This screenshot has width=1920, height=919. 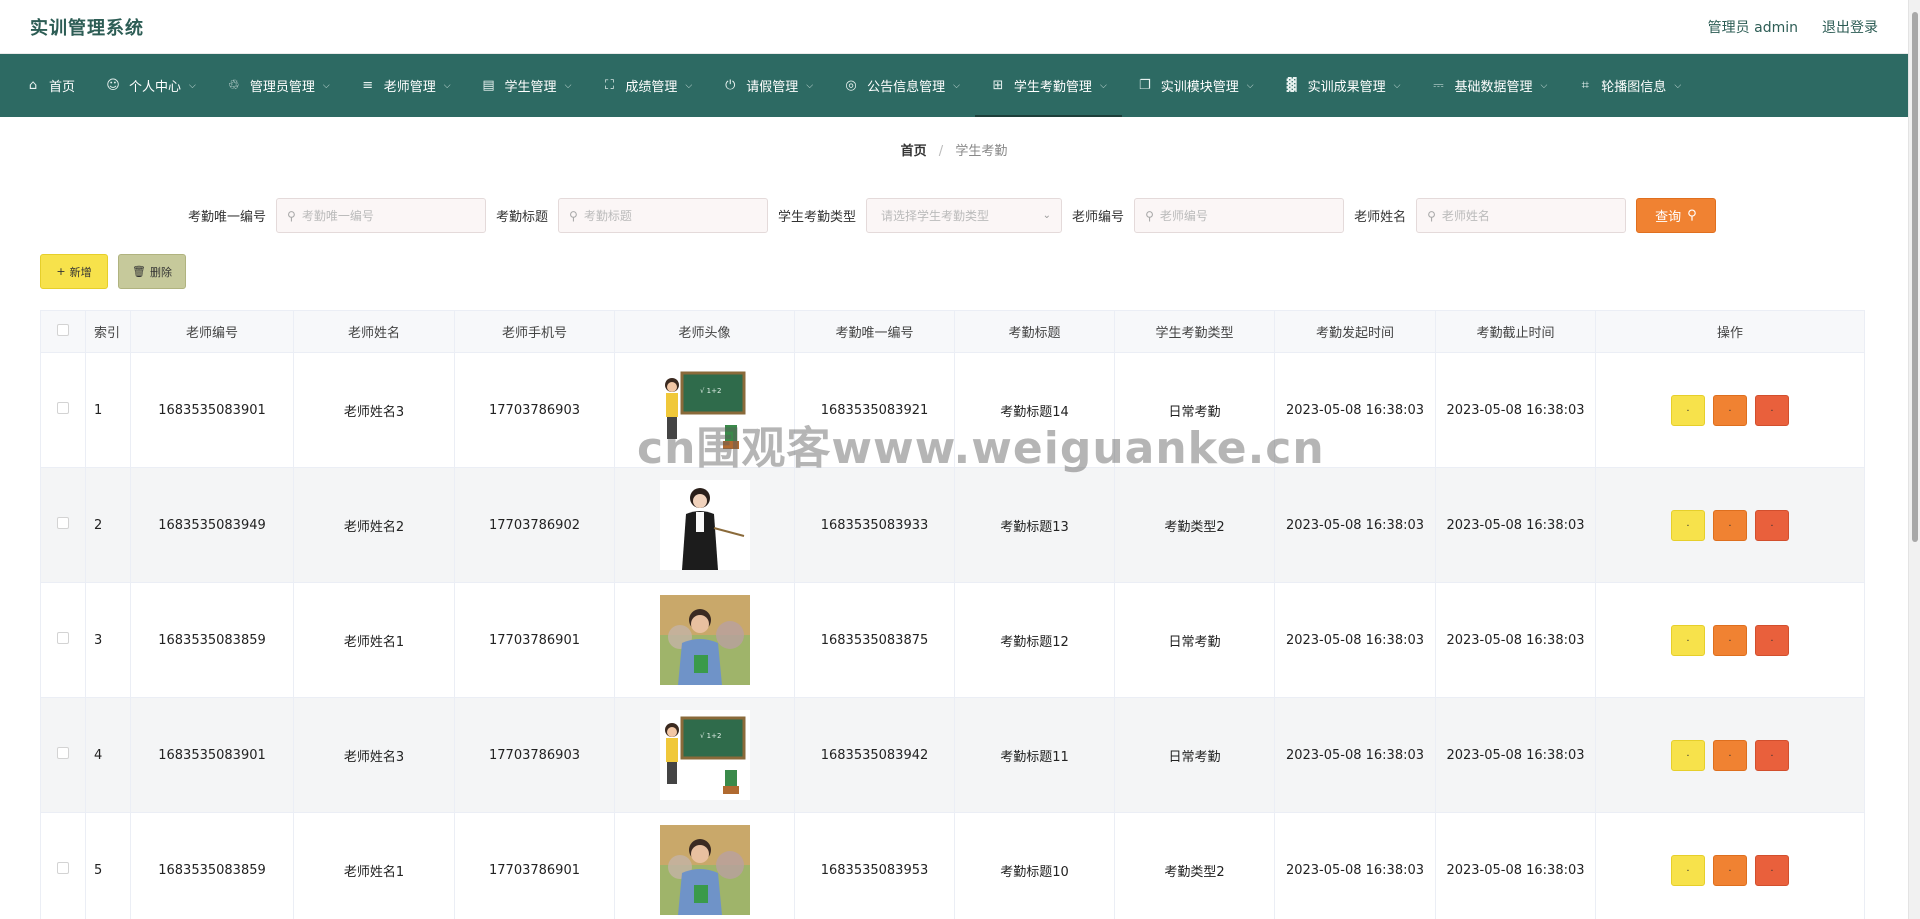 I want to click on nav-item-12: ⌗ 轮播图信息 ⌵, so click(x=1629, y=85).